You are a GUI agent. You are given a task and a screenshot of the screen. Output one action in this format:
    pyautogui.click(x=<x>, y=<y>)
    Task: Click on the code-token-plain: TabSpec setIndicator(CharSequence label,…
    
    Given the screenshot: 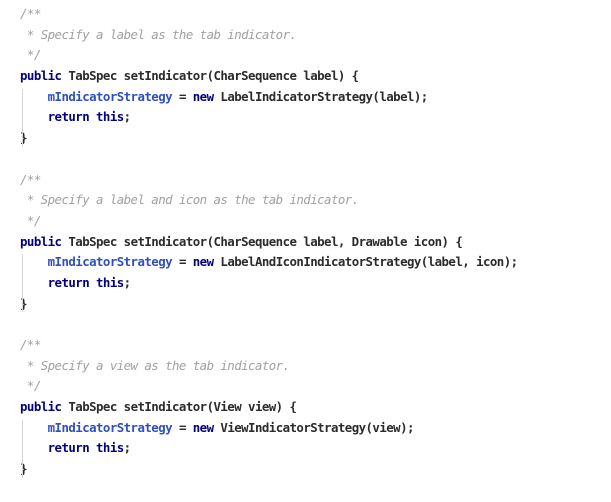 What is the action you would take?
    pyautogui.click(x=262, y=241)
    